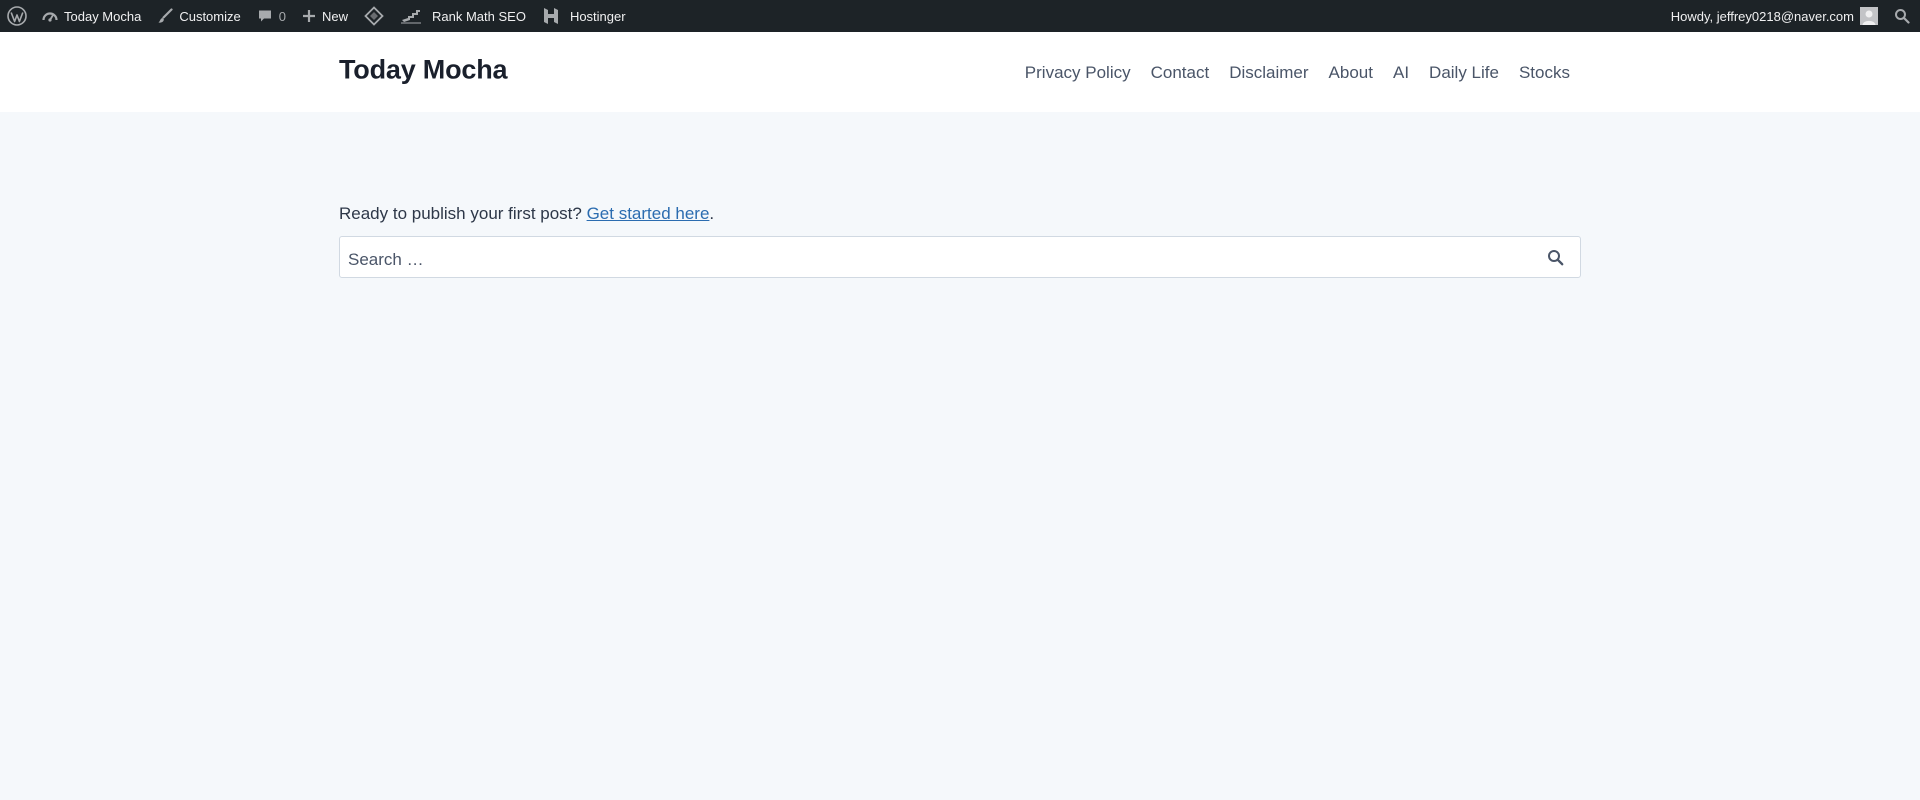 The image size is (1920, 800). I want to click on hostinger-icon, so click(551, 16).